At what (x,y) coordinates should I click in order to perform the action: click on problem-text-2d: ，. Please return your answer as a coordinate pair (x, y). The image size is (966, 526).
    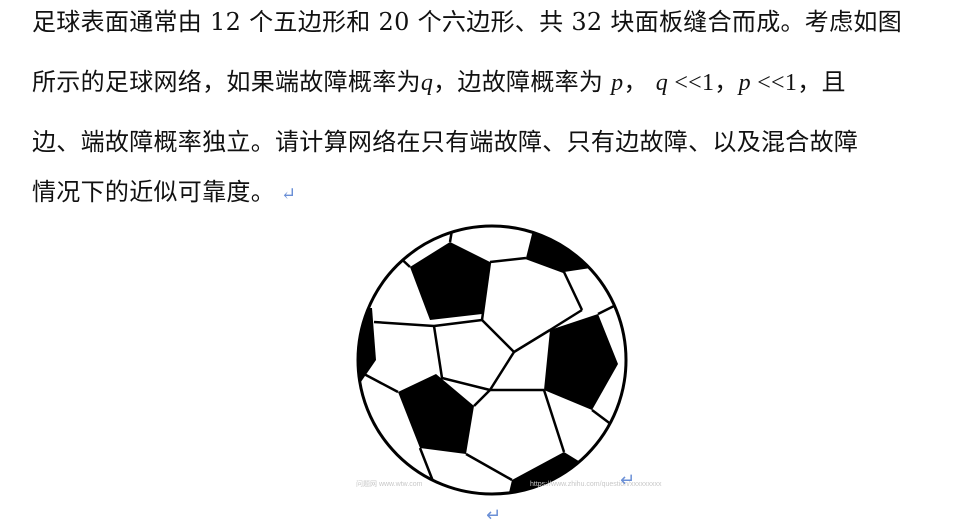
    Looking at the image, I should click on (726, 82).